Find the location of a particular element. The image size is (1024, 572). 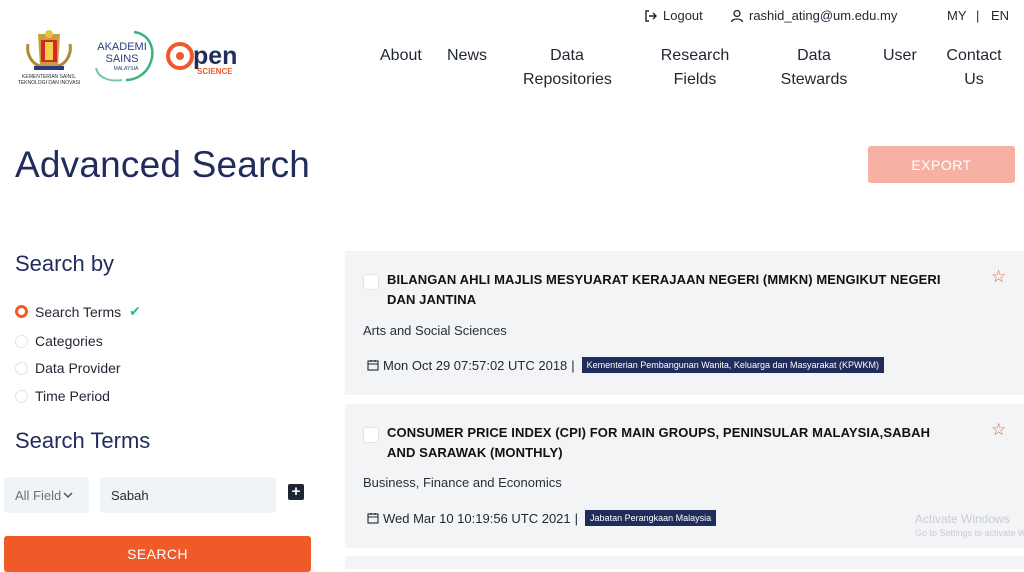

akademi-line-3: MALAYSIA is located at coordinates (126, 69).